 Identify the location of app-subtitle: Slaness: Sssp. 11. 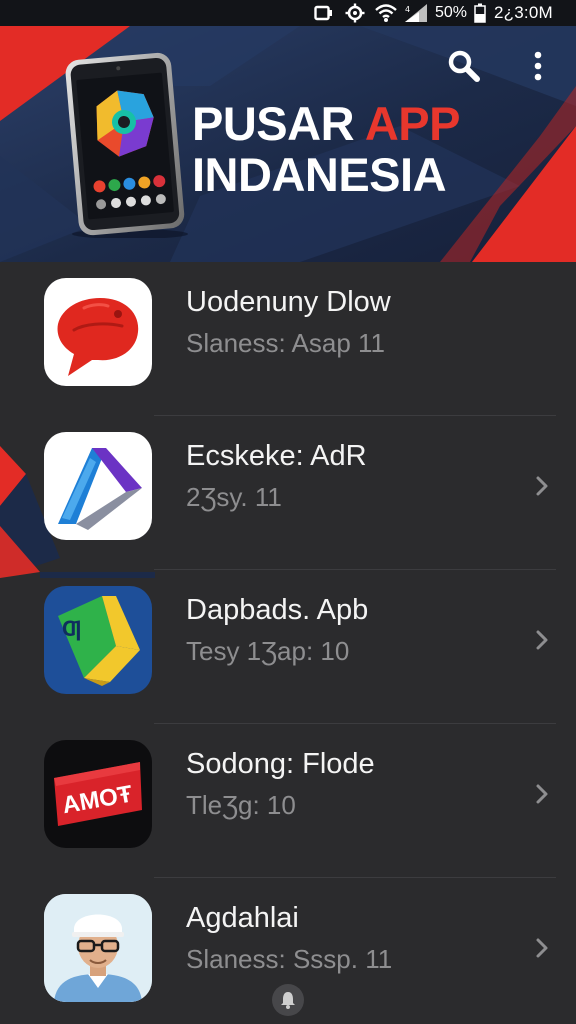
(289, 959).